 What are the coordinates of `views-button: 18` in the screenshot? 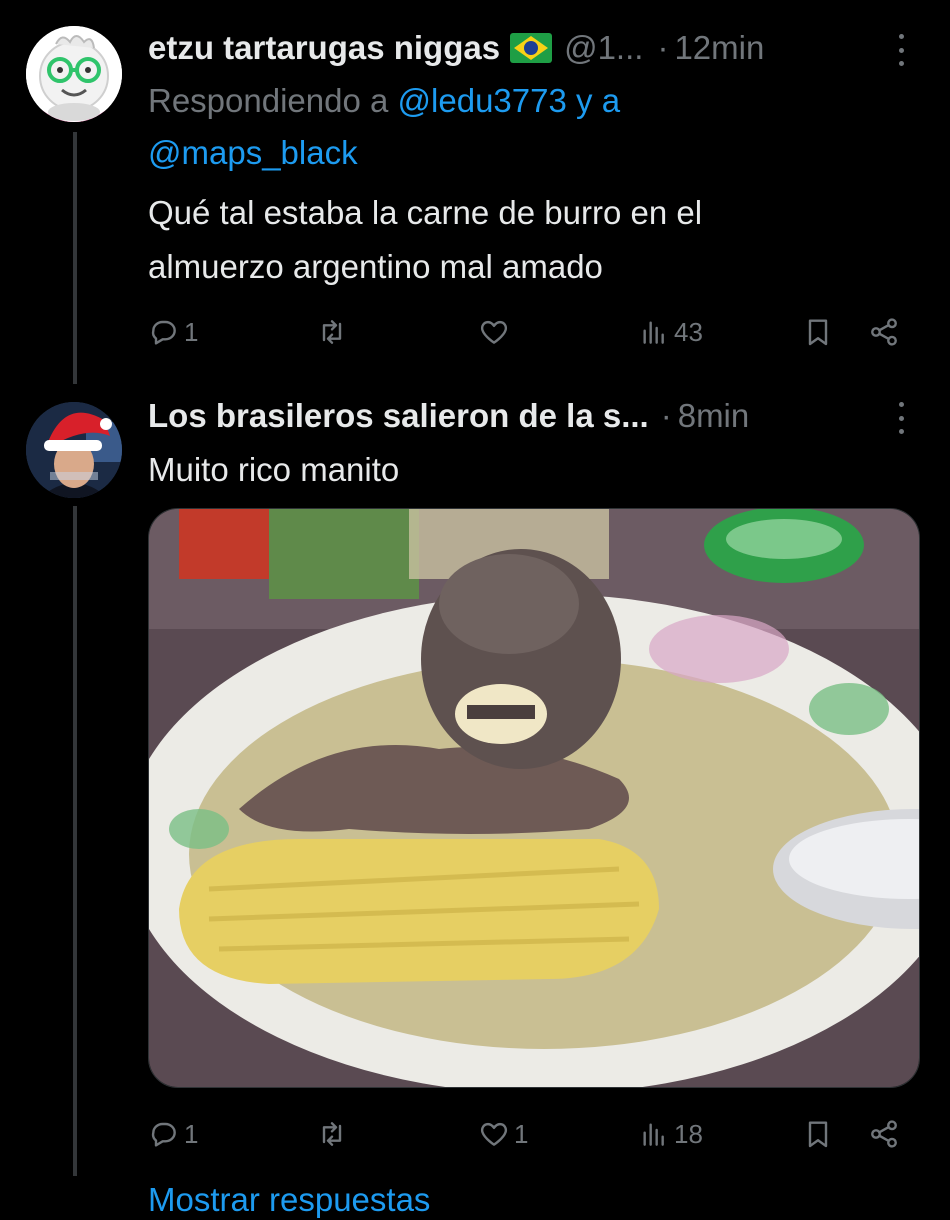 It's located at (670, 1134).